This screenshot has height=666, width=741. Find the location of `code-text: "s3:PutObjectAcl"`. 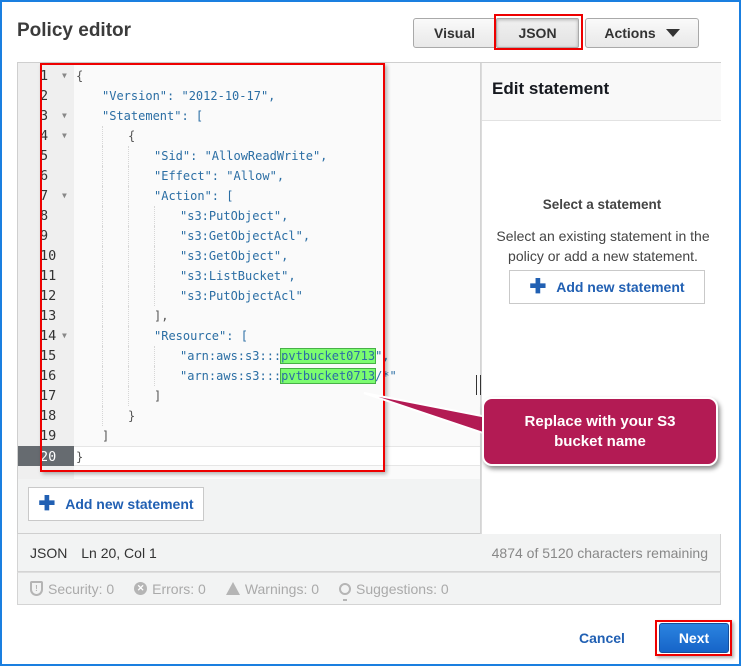

code-text: "s3:PutObjectAcl" is located at coordinates (241, 296).